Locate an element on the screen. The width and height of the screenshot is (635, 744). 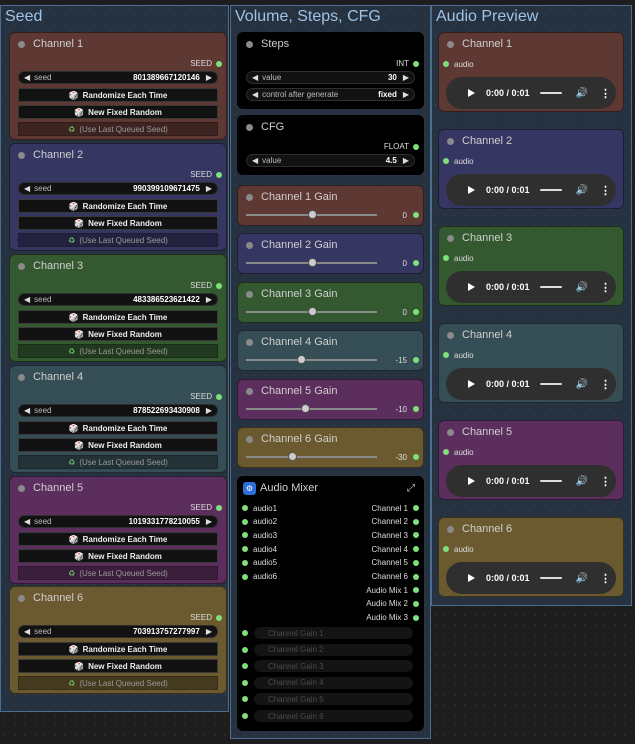
gain-node: Channel 4 Gain -15 is located at coordinates (330, 350).